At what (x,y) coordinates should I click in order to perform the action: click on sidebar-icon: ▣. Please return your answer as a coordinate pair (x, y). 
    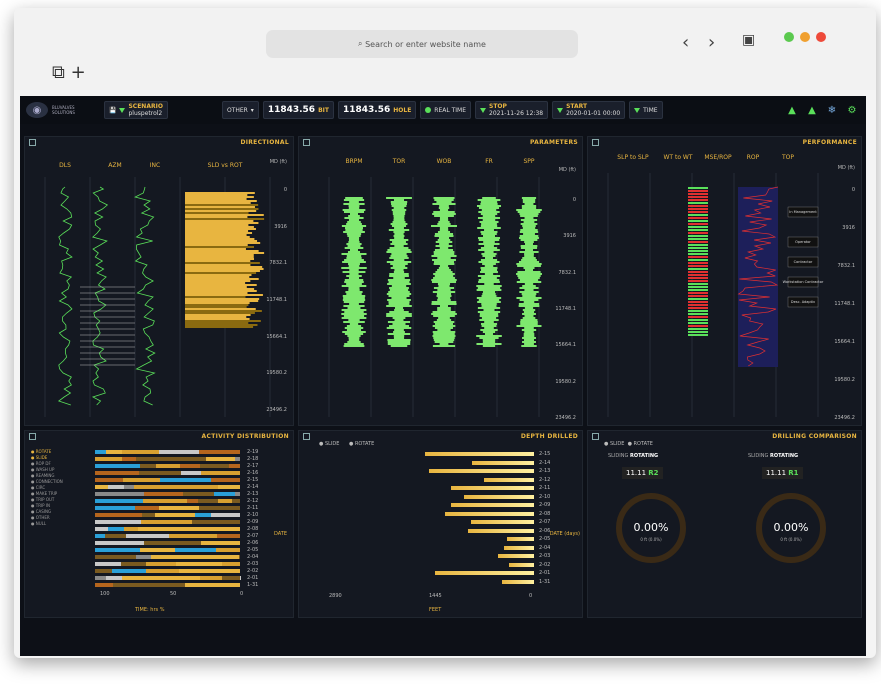
    Looking at the image, I should click on (748, 40).